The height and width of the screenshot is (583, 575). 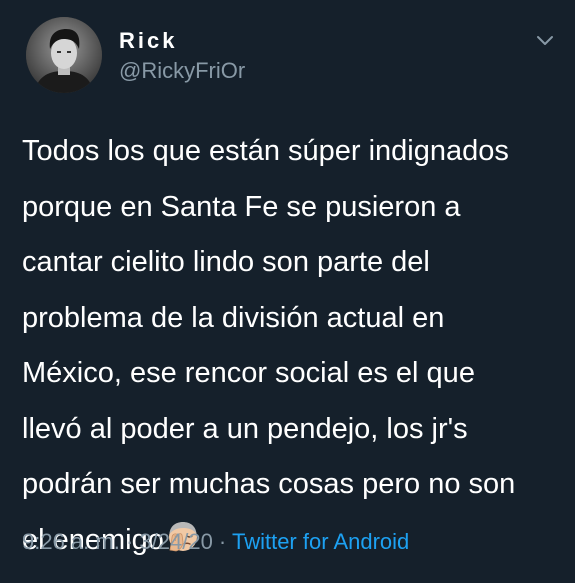 I want to click on tweet-line: cantar cielito lindo son parte del, so click(x=226, y=262).